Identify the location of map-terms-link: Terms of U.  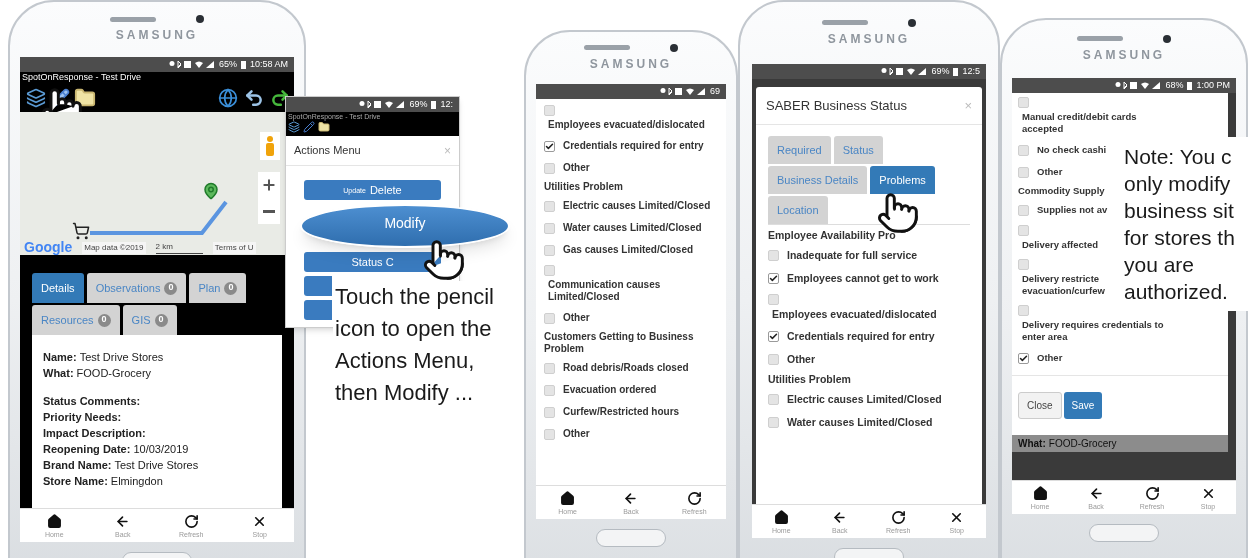
(234, 248).